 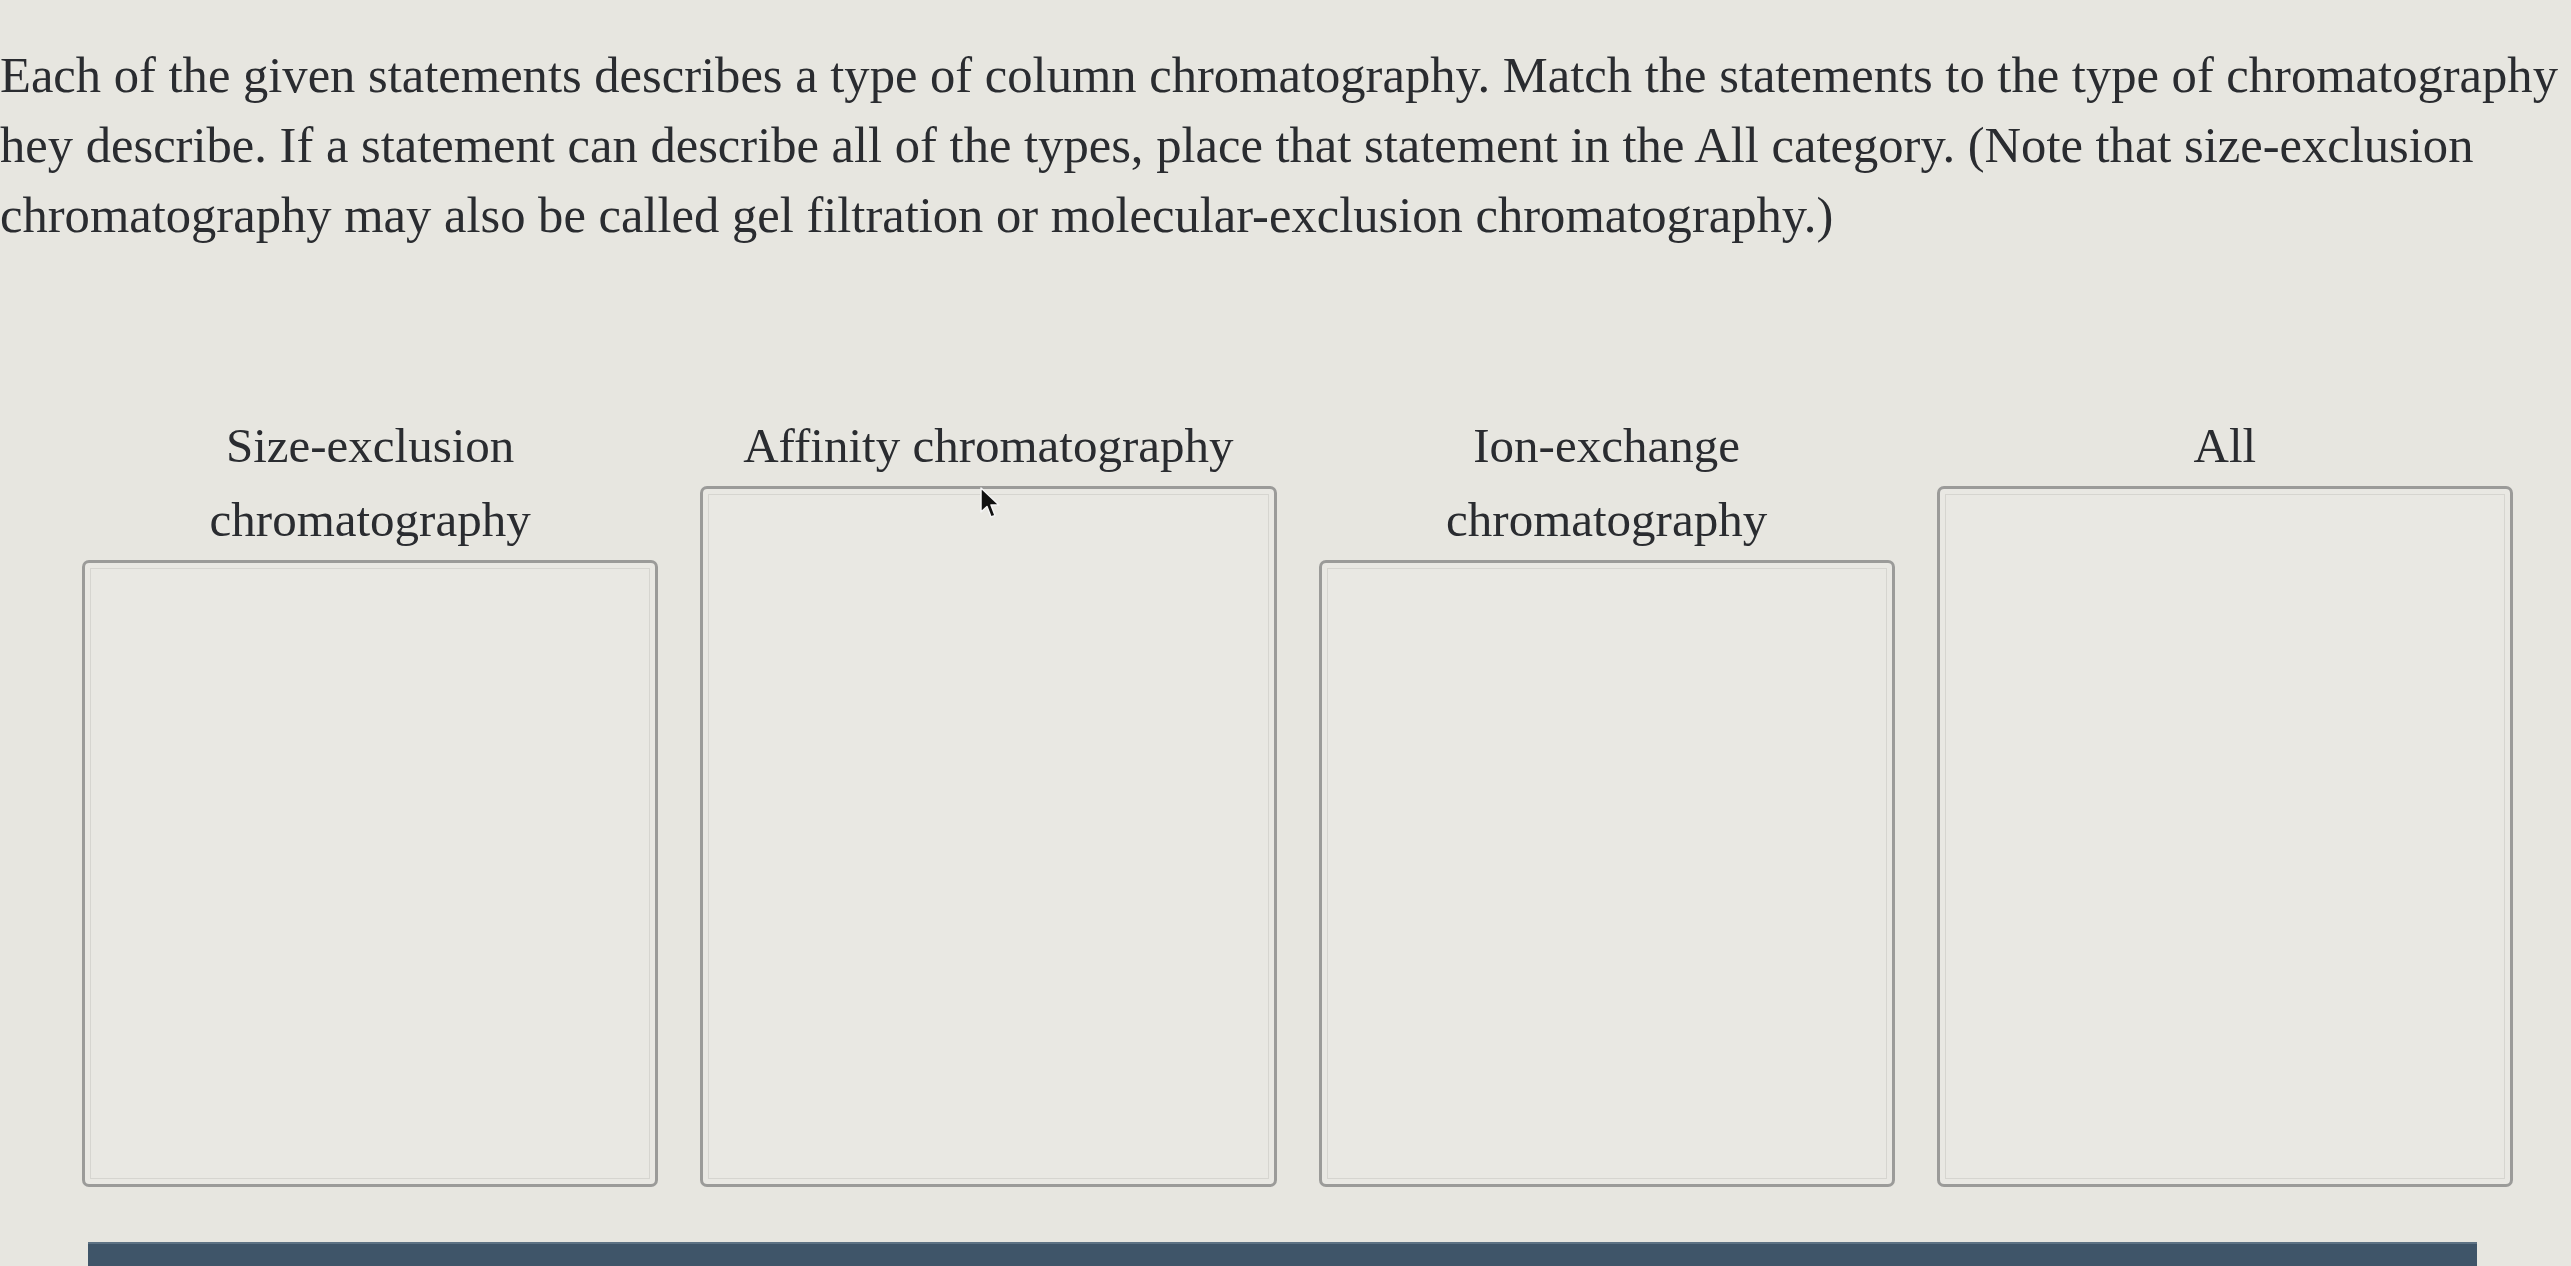 What do you see at coordinates (370, 483) in the screenshot?
I see `category-heading: Size-exclusion chromatography` at bounding box center [370, 483].